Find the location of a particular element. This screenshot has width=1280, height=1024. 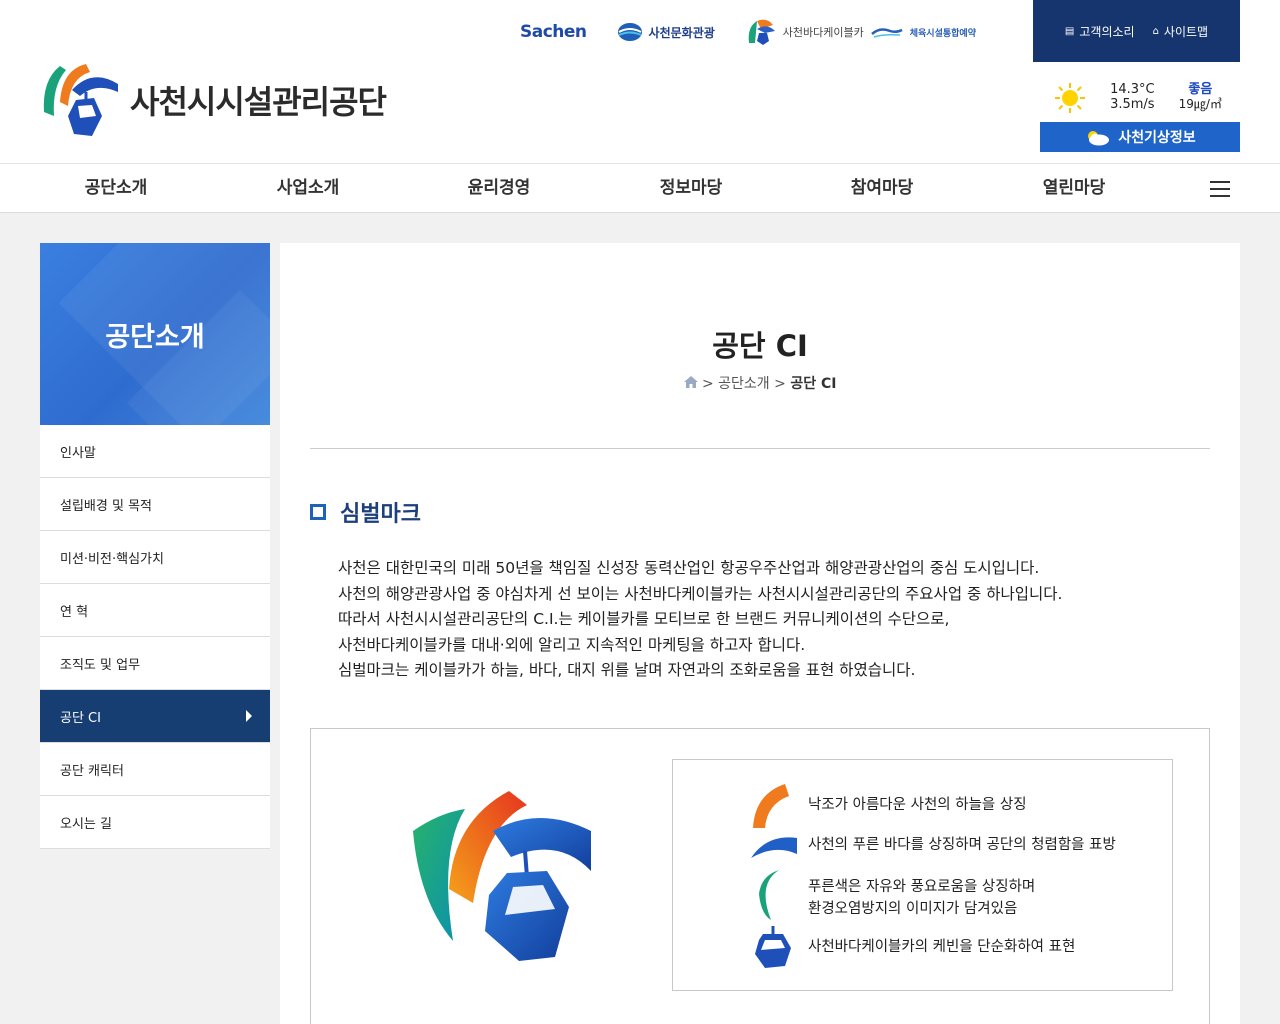

family-site-links: Sachen 사천문화관광 사천바다케이블카 체육시설통합예약 is located at coordinates (748, 32).